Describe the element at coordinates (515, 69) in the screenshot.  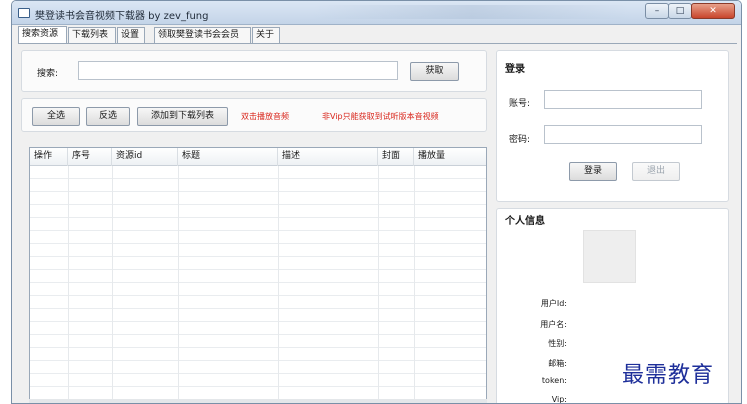
I see `login-section-title: 登录` at that location.